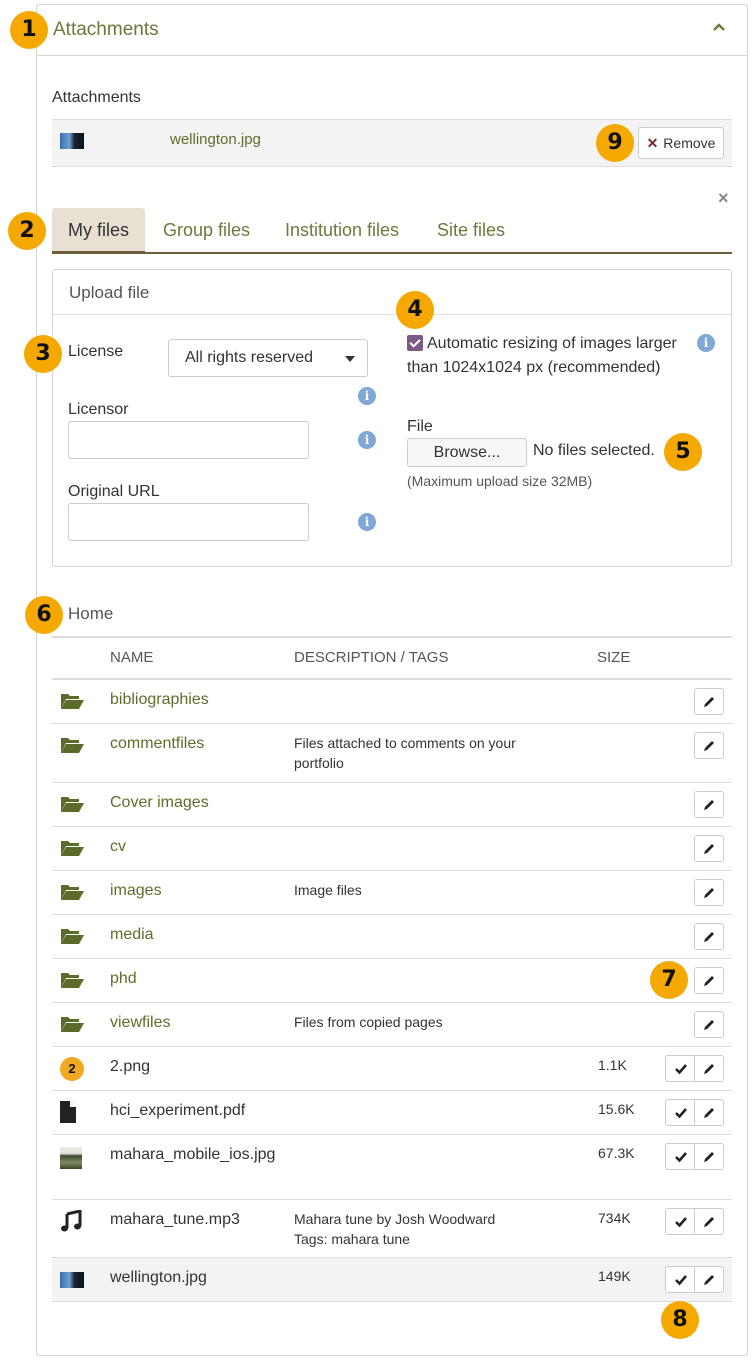 The height and width of the screenshot is (1363, 753). What do you see at coordinates (392, 1025) in the screenshot?
I see `table-row: viewfiles Files from copied pages` at bounding box center [392, 1025].